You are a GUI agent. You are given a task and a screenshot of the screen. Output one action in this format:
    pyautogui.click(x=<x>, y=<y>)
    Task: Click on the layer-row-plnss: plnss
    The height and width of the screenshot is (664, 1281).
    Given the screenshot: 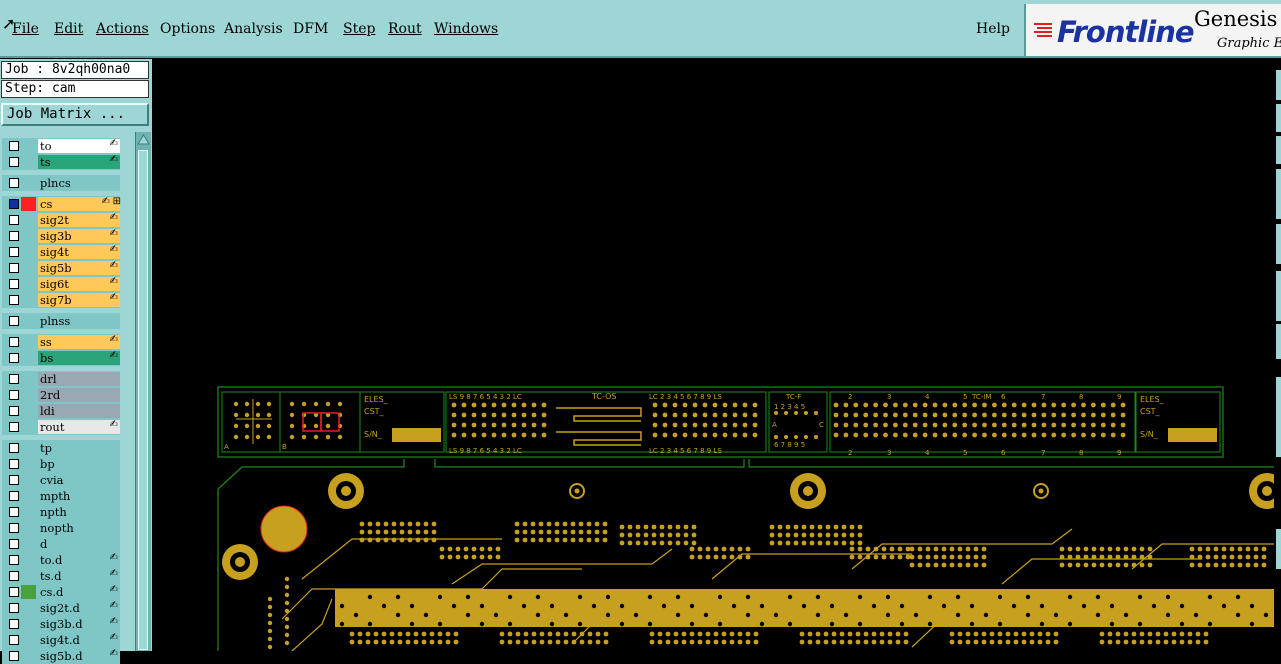 What is the action you would take?
    pyautogui.click(x=61, y=321)
    